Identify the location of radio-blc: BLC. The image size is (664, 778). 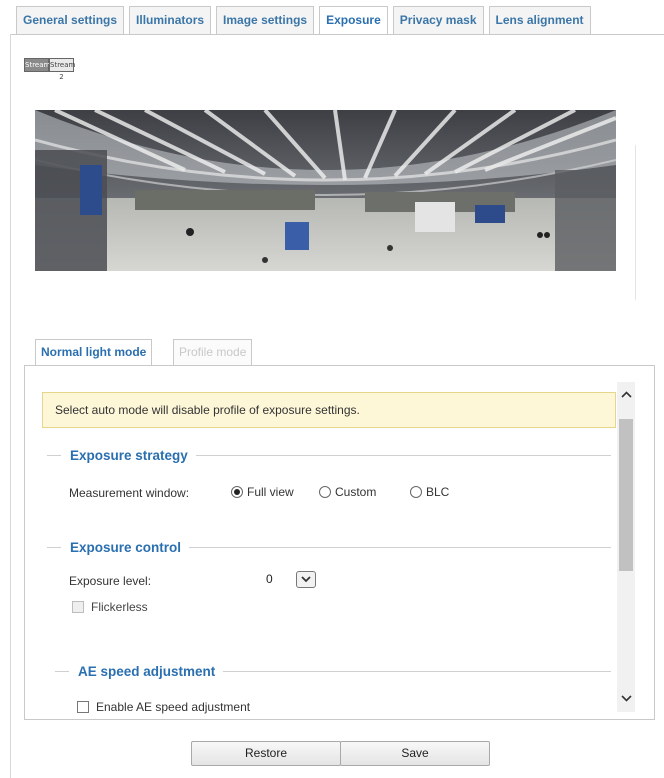
(429, 492).